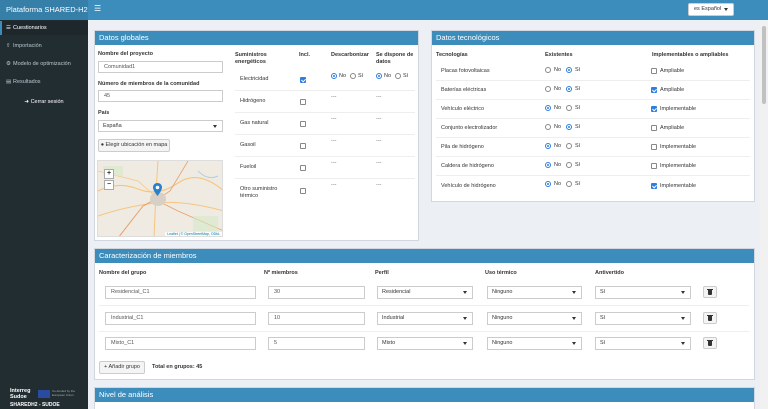 The height and width of the screenshot is (409, 768). Describe the element at coordinates (112, 126) in the screenshot. I see `country-value: España` at that location.